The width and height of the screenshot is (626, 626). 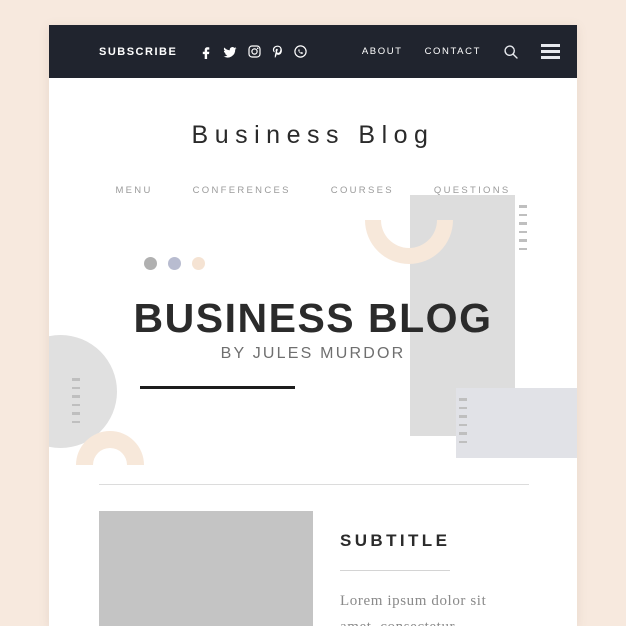 I want to click on subscribe-link: SUBSCRIBE, so click(x=138, y=52).